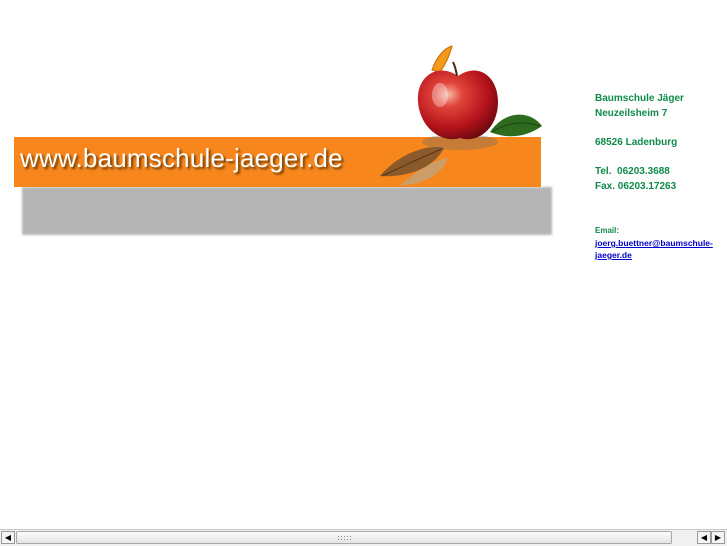  I want to click on city-postal: 68526 Ladenburg, so click(636, 142).